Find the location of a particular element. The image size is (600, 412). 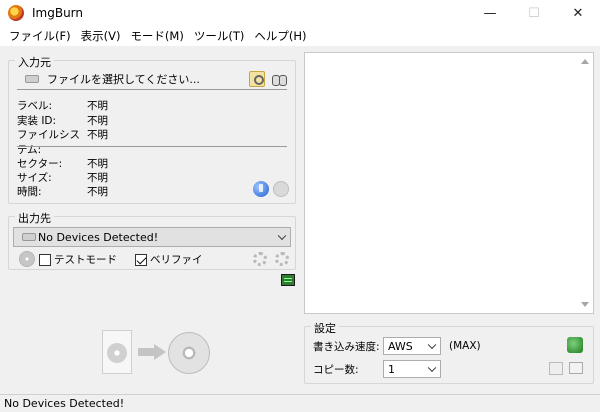

write-button is located at coordinates (156, 352).